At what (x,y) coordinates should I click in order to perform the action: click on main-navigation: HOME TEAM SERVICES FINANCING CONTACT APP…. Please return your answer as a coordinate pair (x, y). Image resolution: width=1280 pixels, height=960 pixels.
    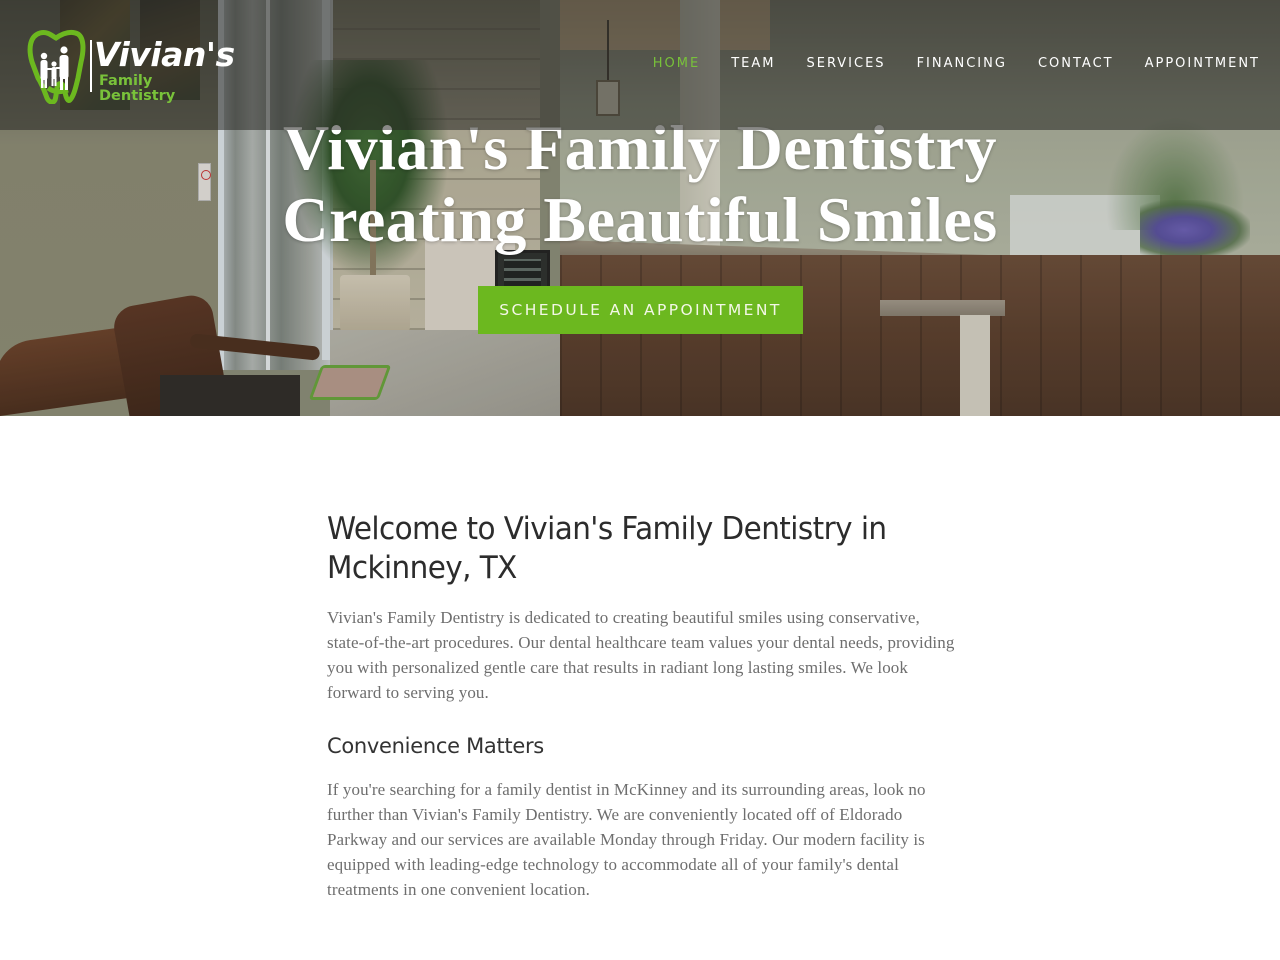
    Looking at the image, I should click on (941, 64).